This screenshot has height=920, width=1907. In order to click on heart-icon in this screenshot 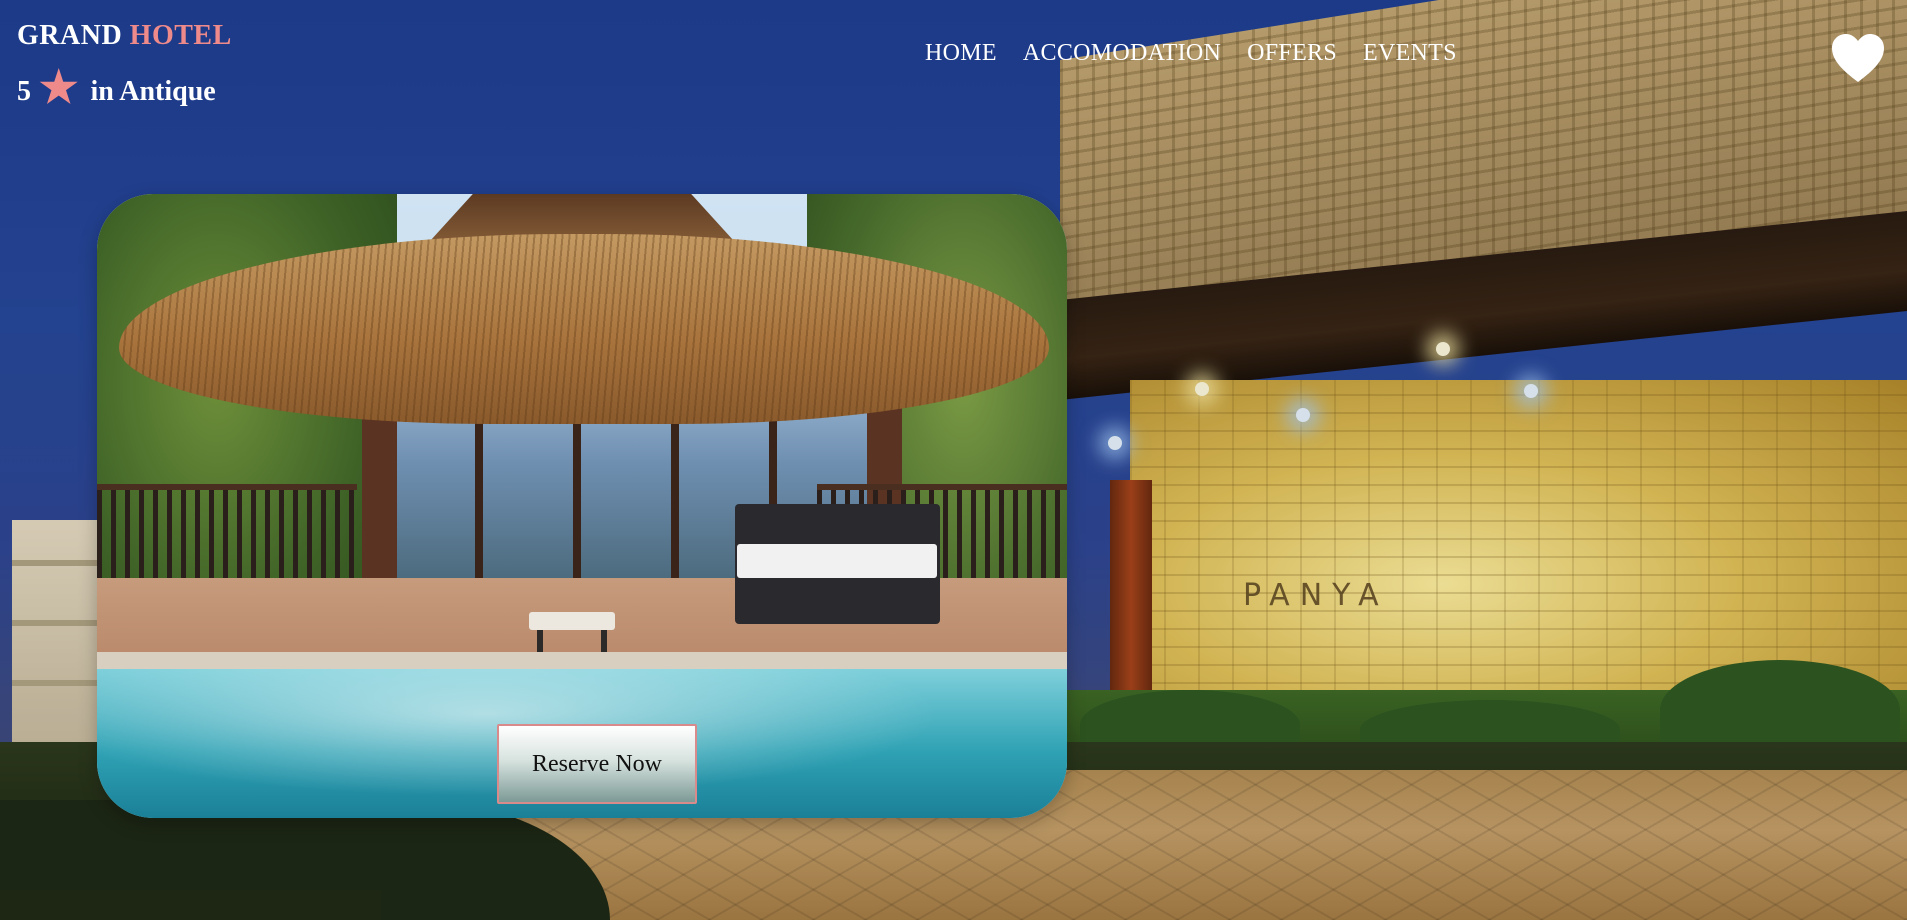, I will do `click(1858, 58)`.